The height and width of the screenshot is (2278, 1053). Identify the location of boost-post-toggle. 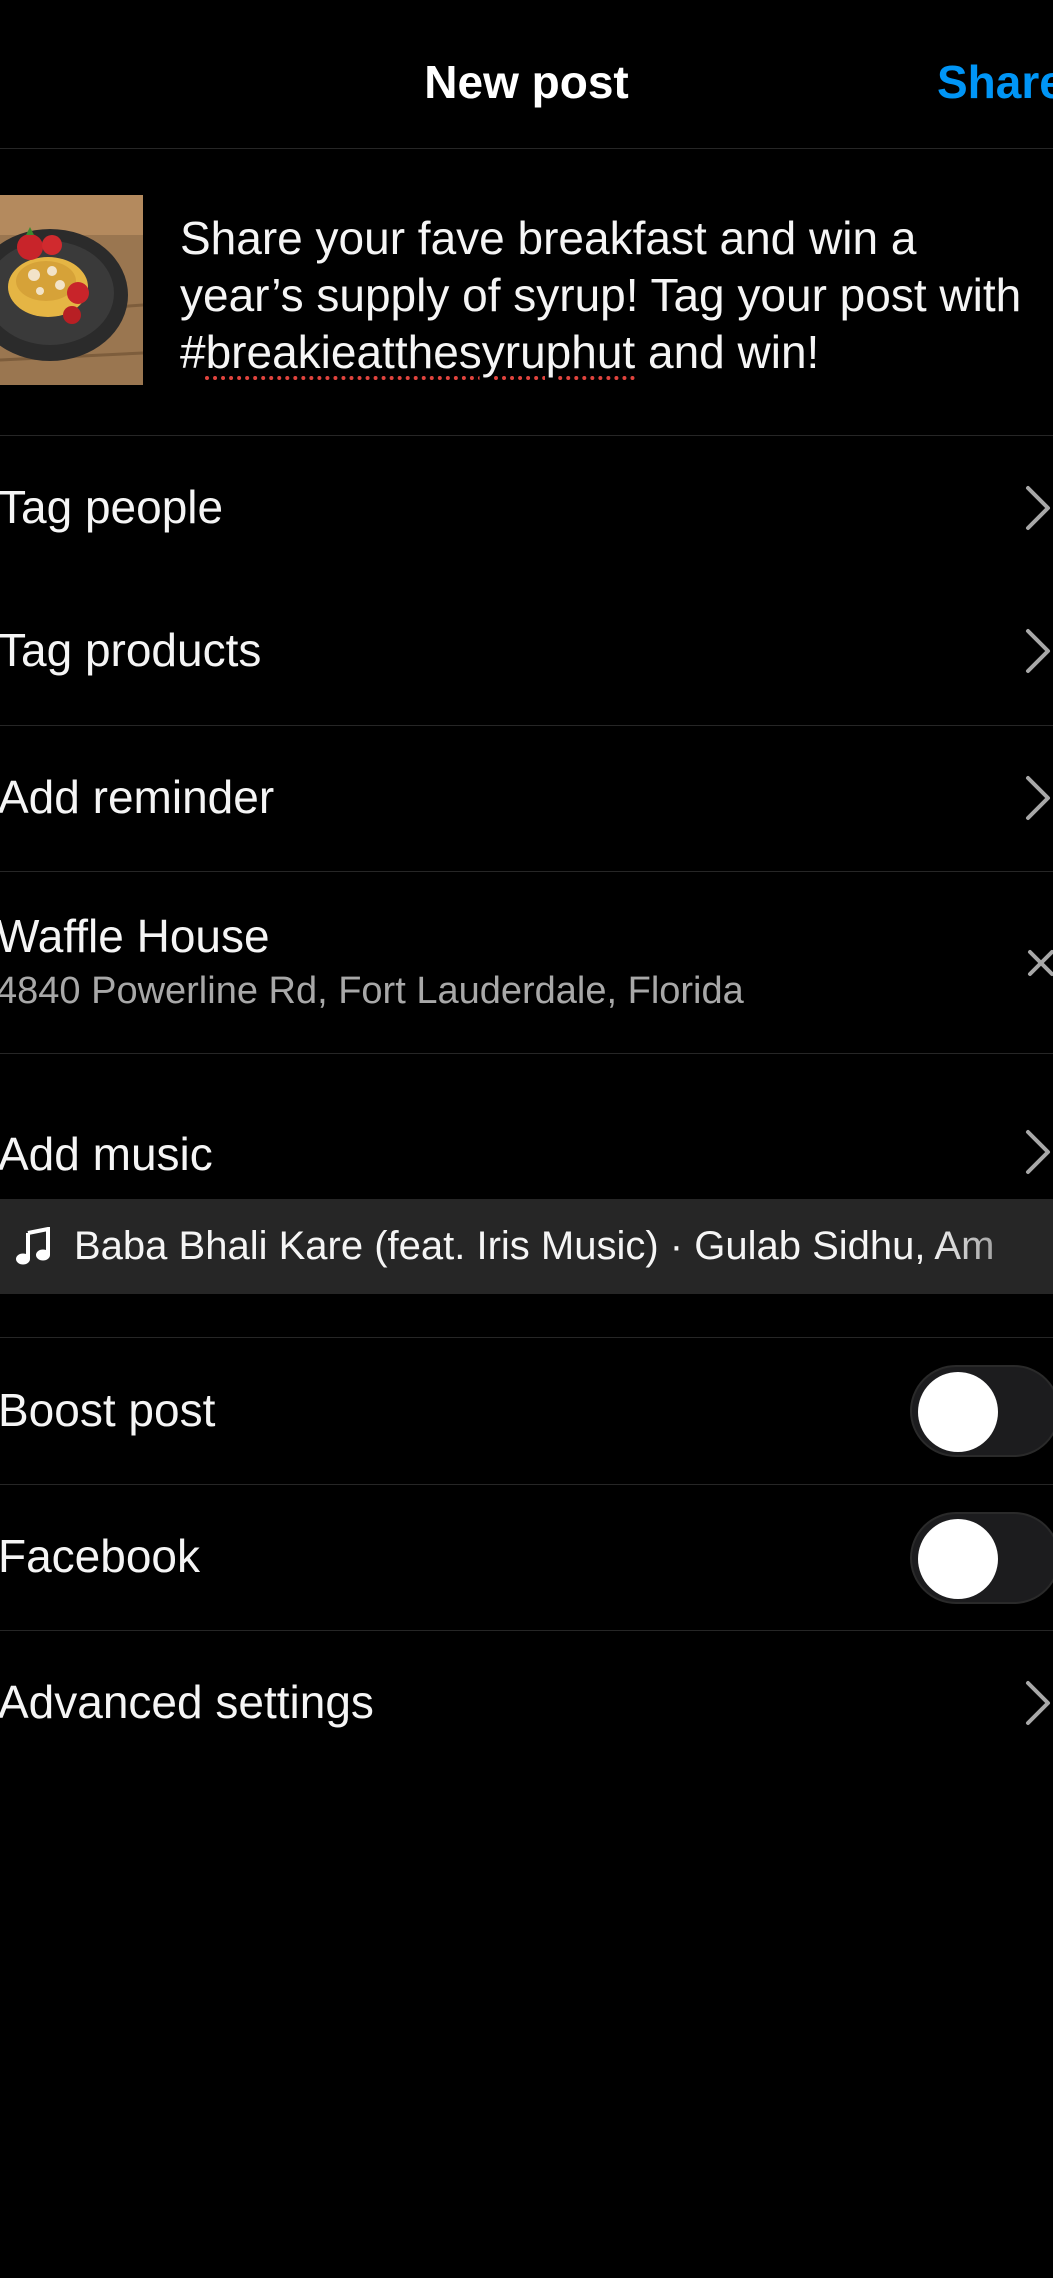
(981, 1411).